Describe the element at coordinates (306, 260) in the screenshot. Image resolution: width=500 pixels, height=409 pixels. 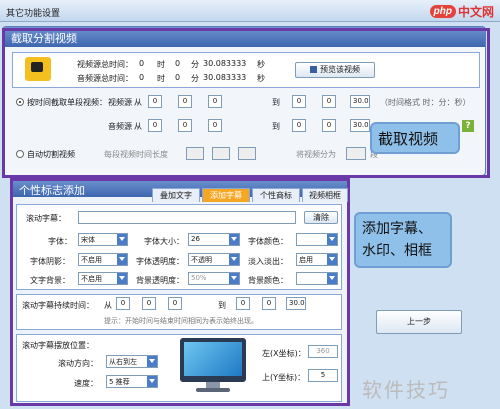
I see `fade-value: 启用` at that location.